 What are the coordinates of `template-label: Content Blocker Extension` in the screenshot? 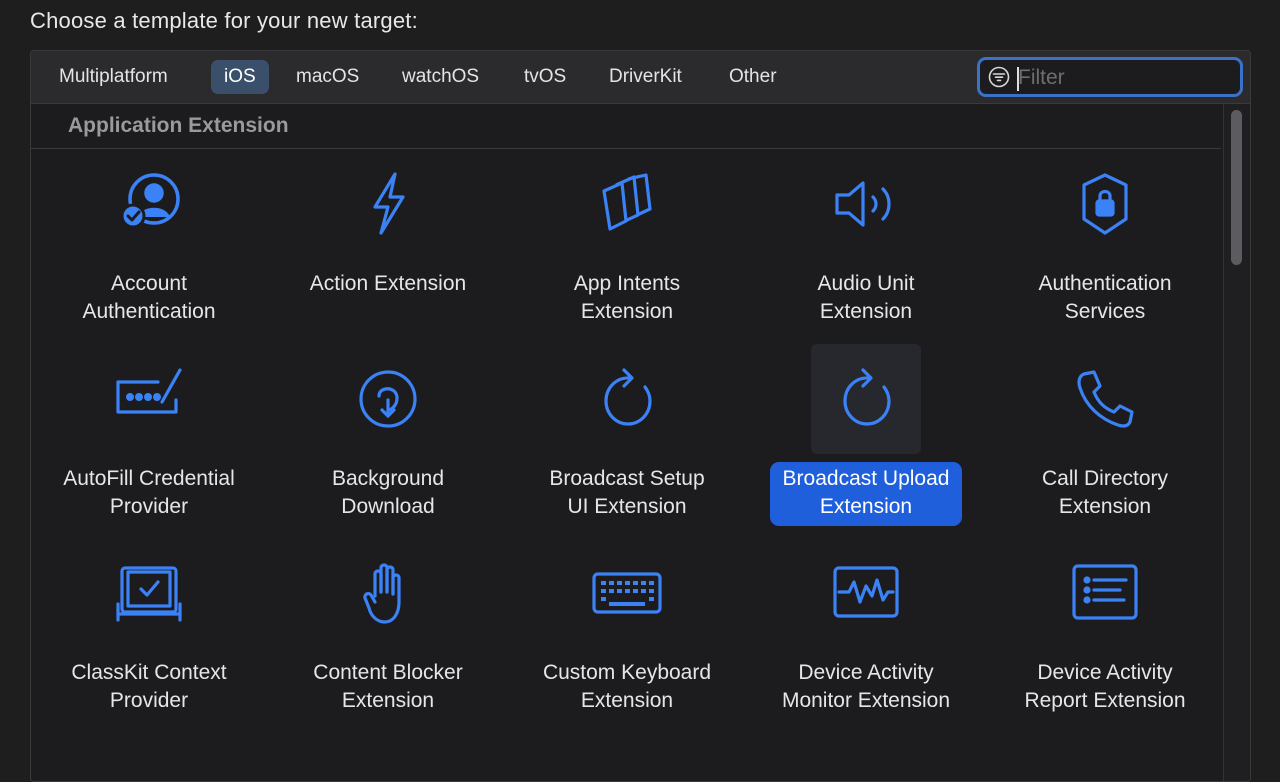 It's located at (388, 686).